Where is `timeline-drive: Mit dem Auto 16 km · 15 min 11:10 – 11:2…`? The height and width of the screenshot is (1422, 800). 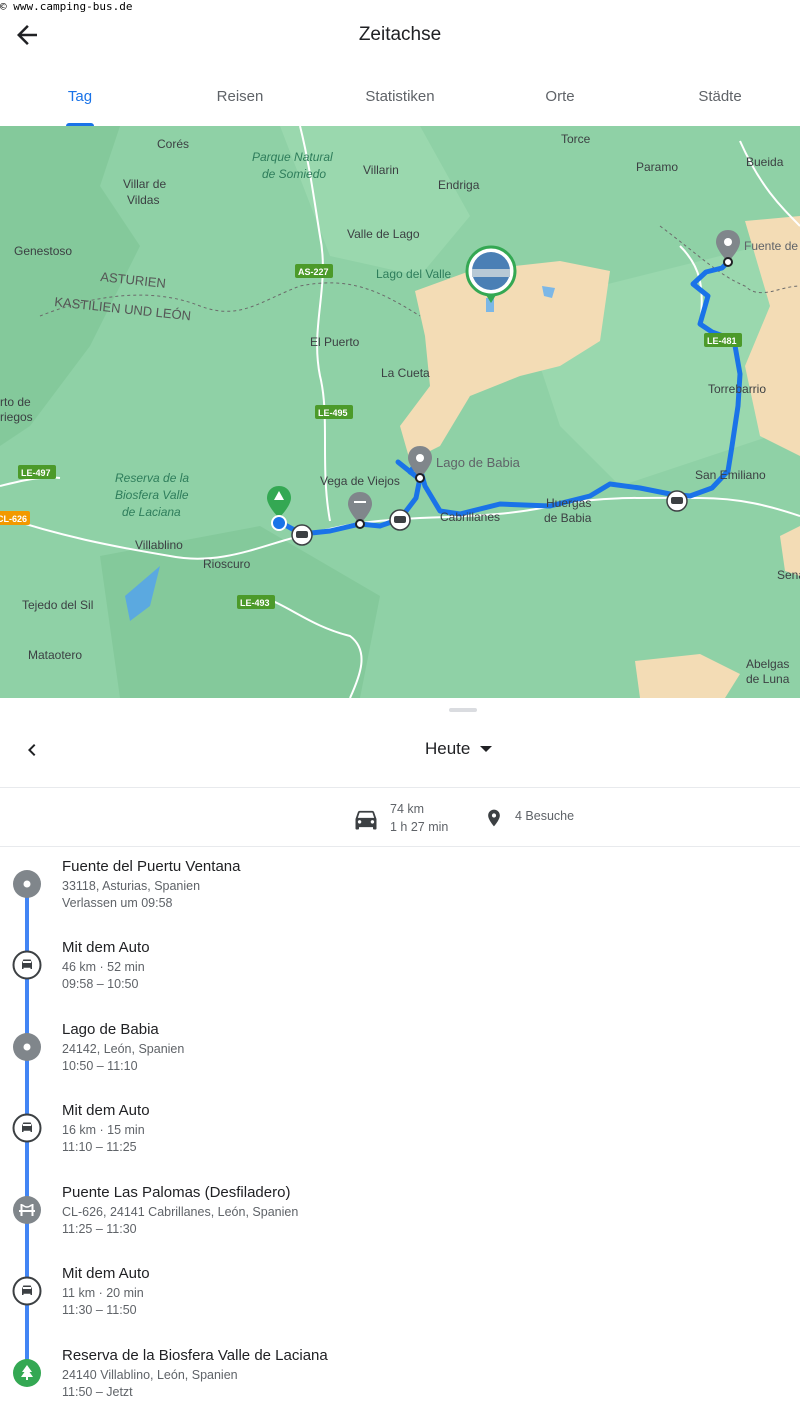
timeline-drive: Mit dem Auto 16 km · 15 min 11:10 – 11:2… is located at coordinates (400, 1132).